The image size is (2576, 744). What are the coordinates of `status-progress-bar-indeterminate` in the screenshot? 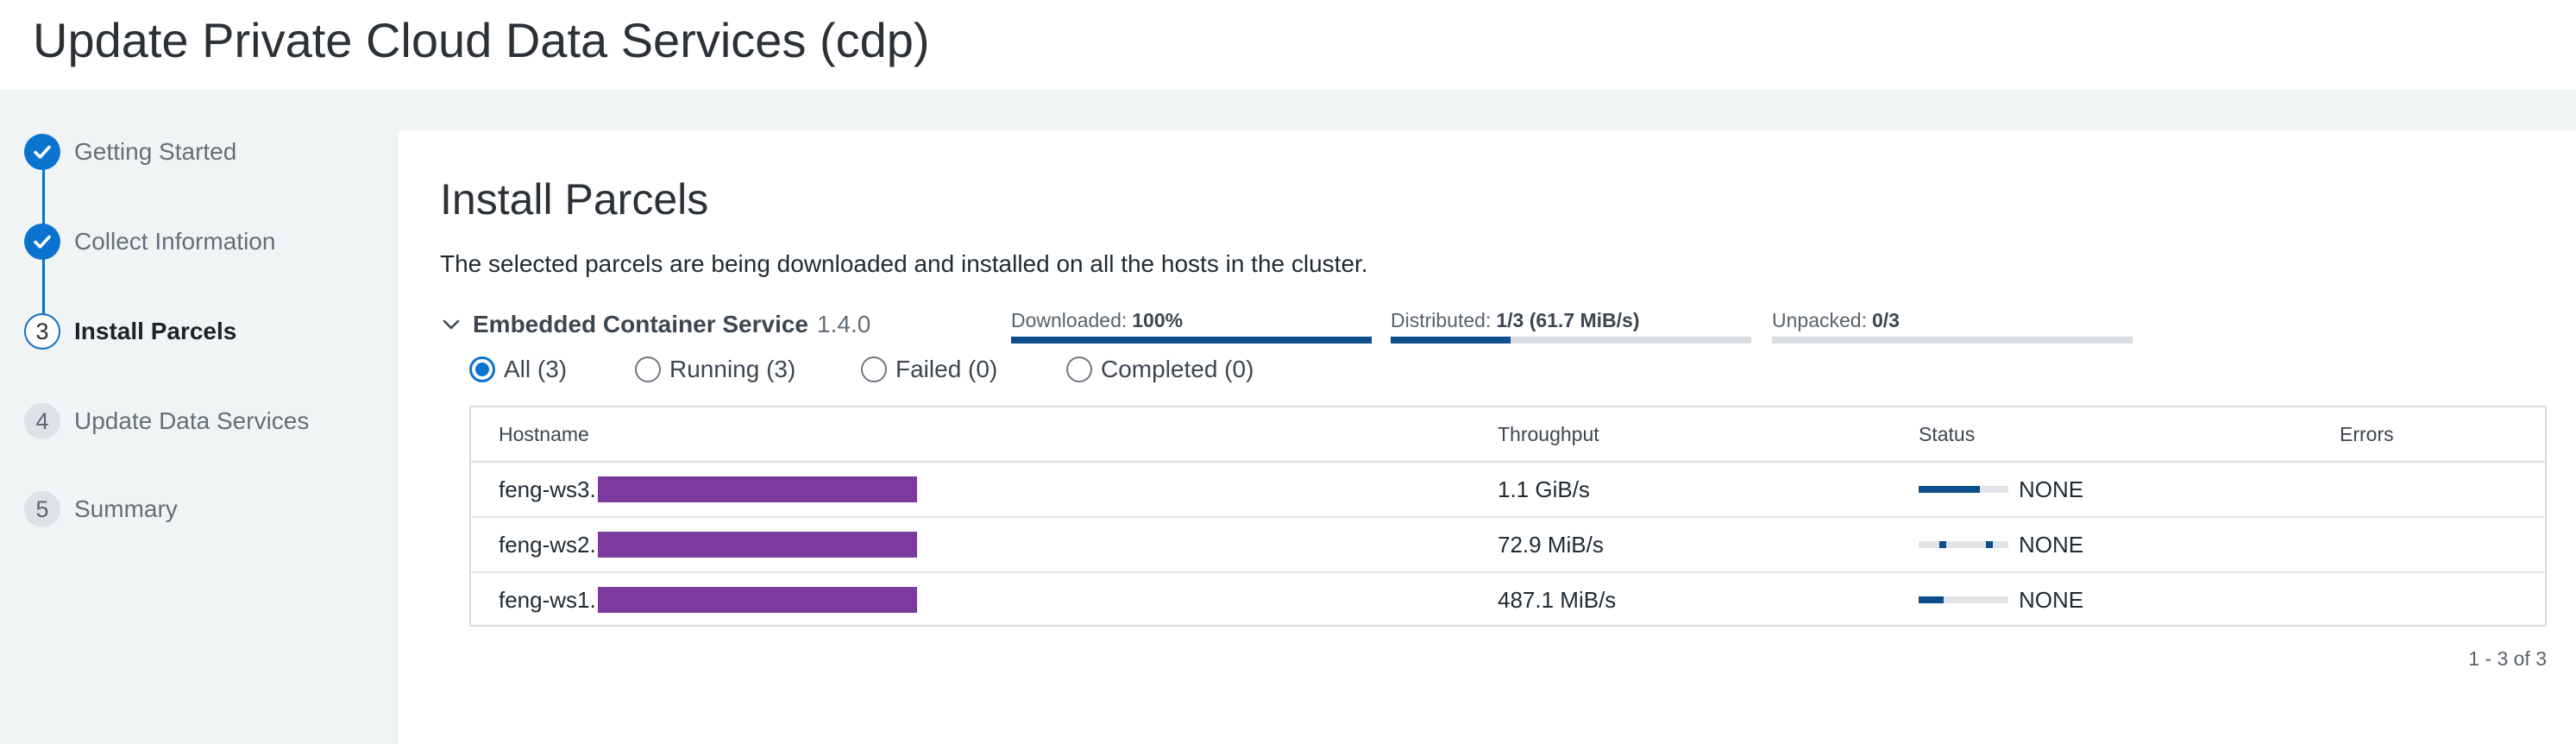 It's located at (1963, 544).